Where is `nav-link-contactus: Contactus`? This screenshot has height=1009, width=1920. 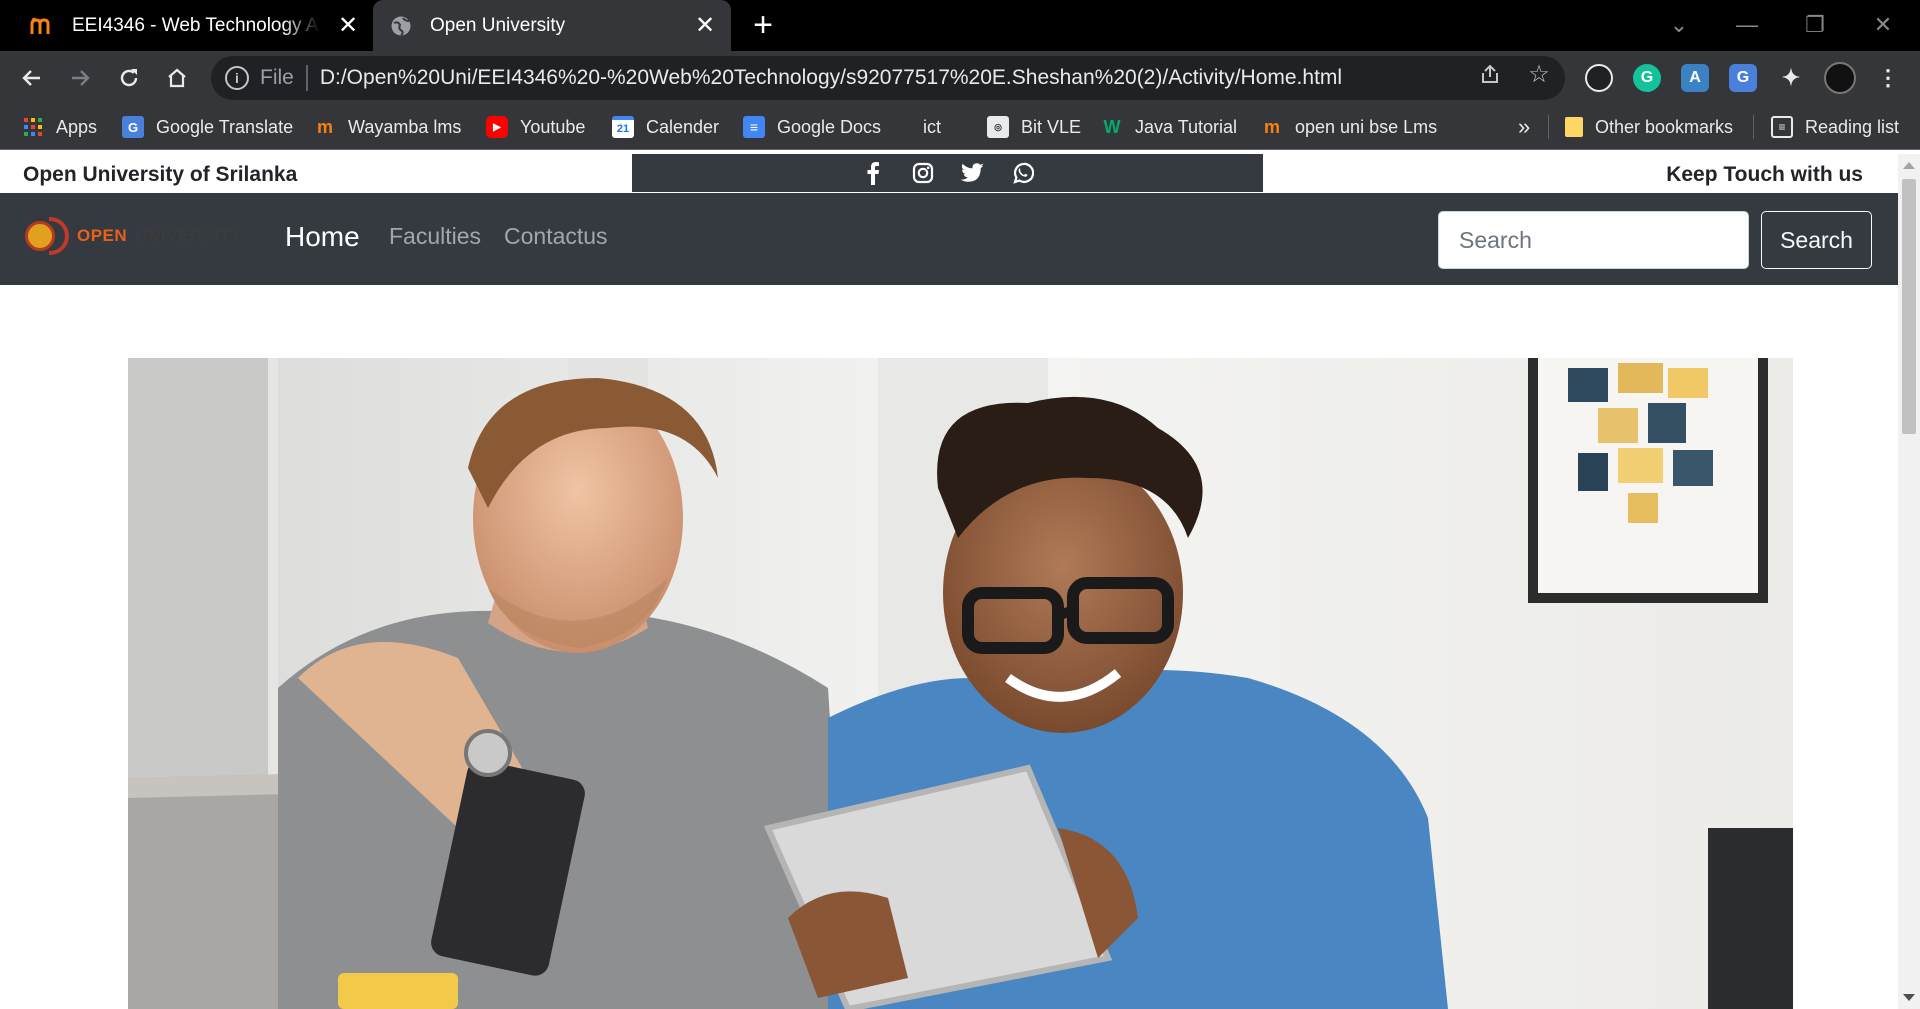 nav-link-contactus: Contactus is located at coordinates (556, 236).